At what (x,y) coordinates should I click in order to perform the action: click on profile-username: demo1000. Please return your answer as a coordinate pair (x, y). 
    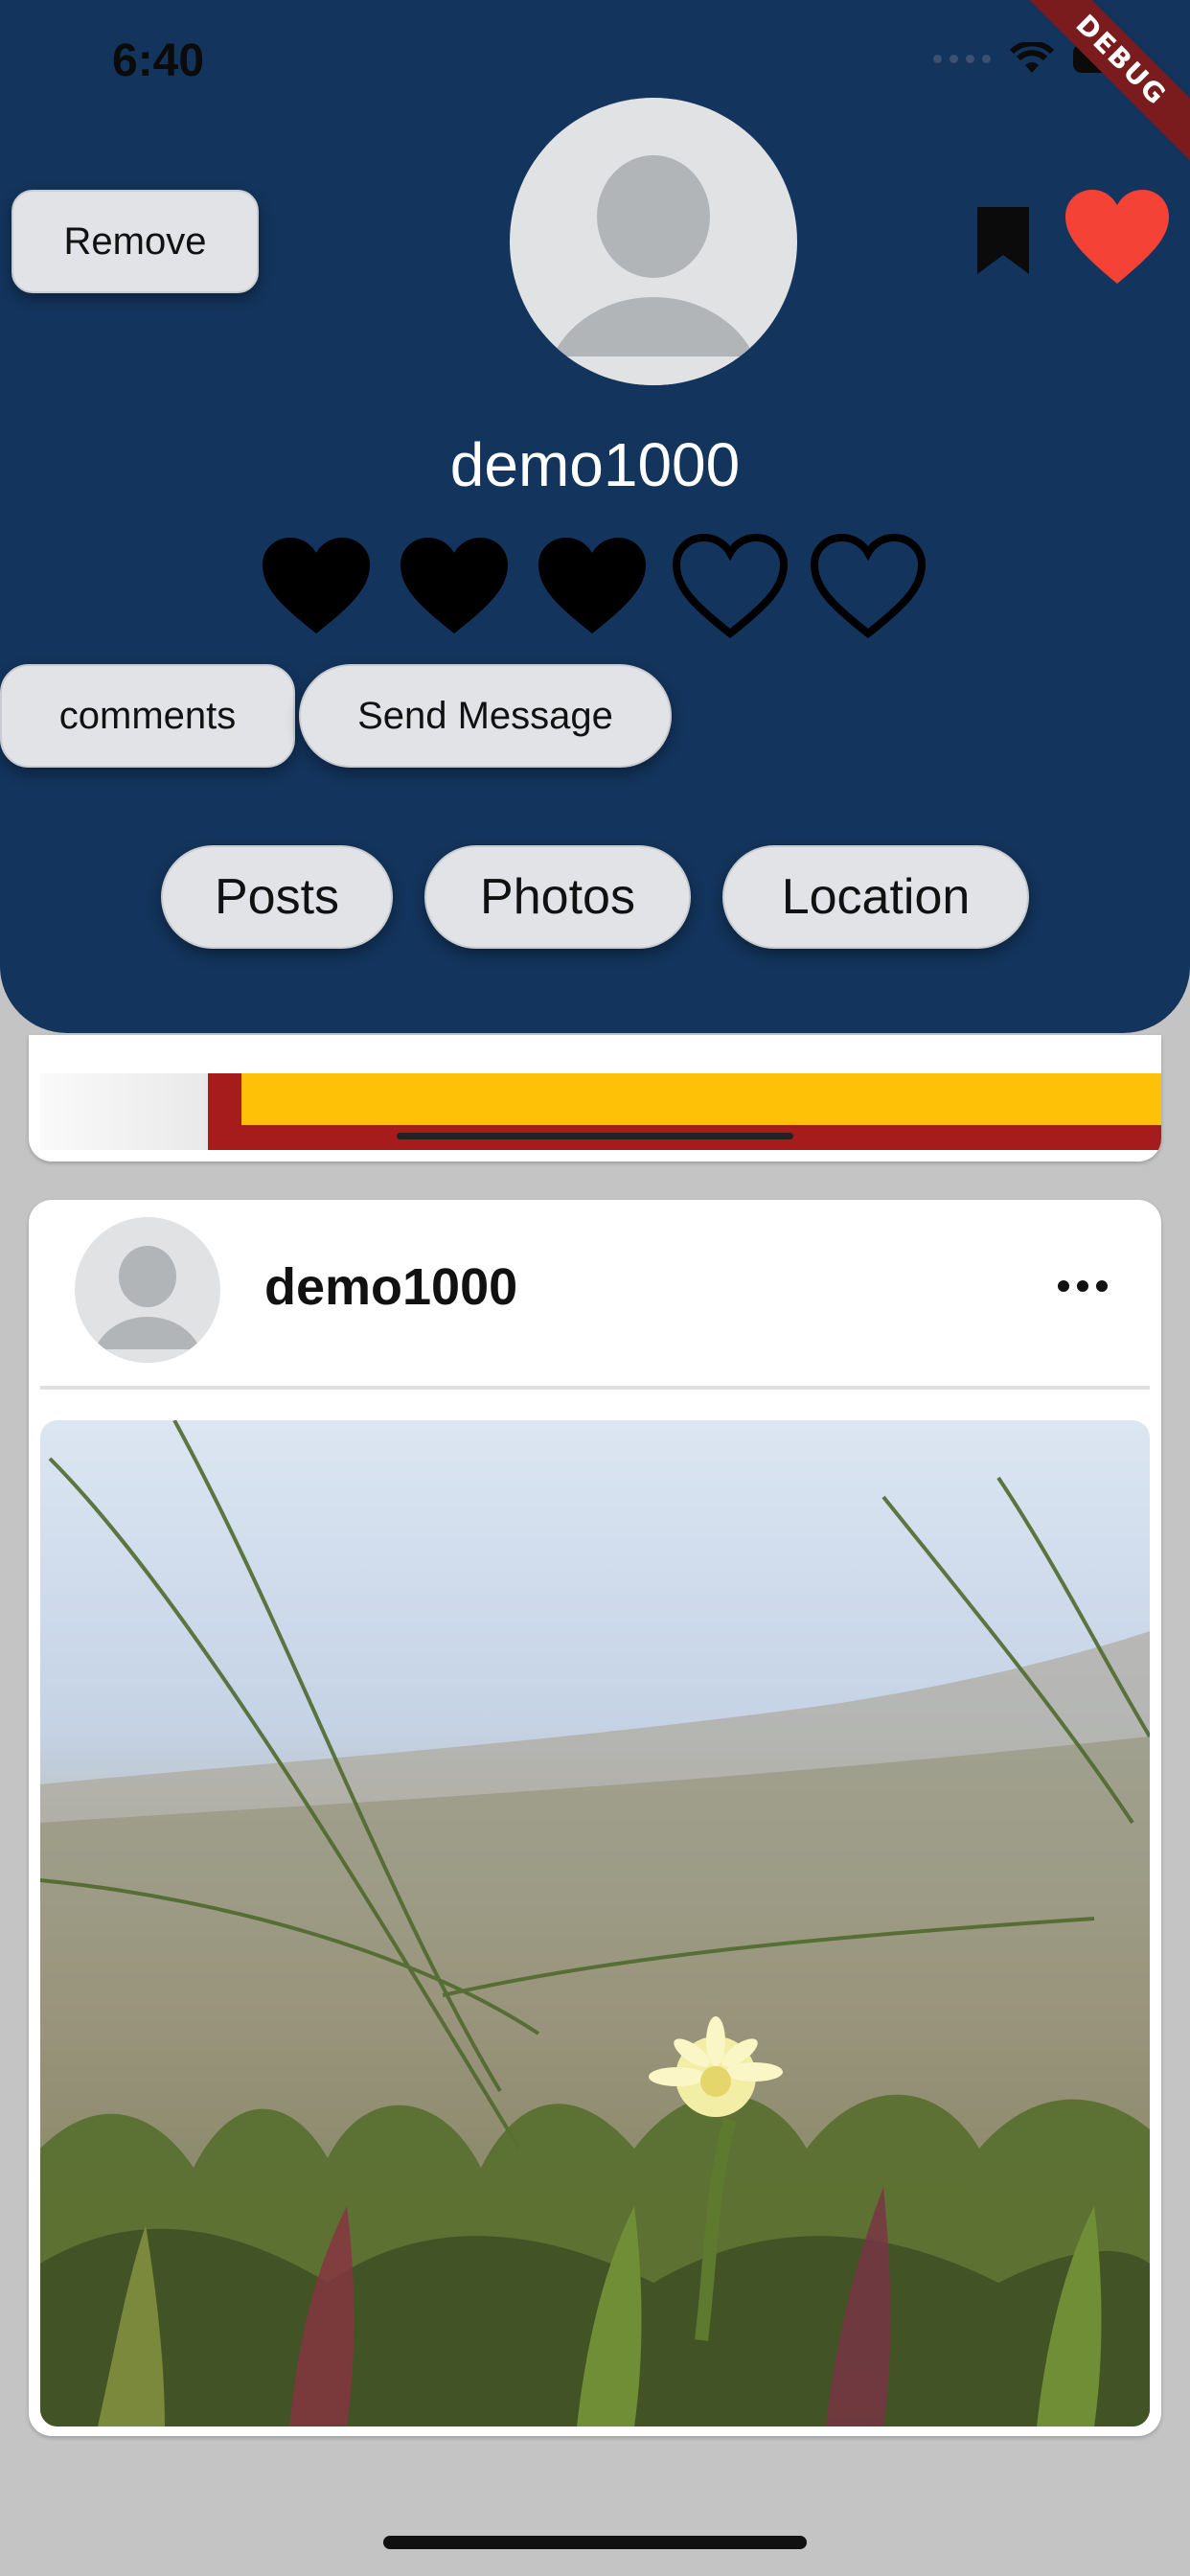
    Looking at the image, I should click on (595, 464).